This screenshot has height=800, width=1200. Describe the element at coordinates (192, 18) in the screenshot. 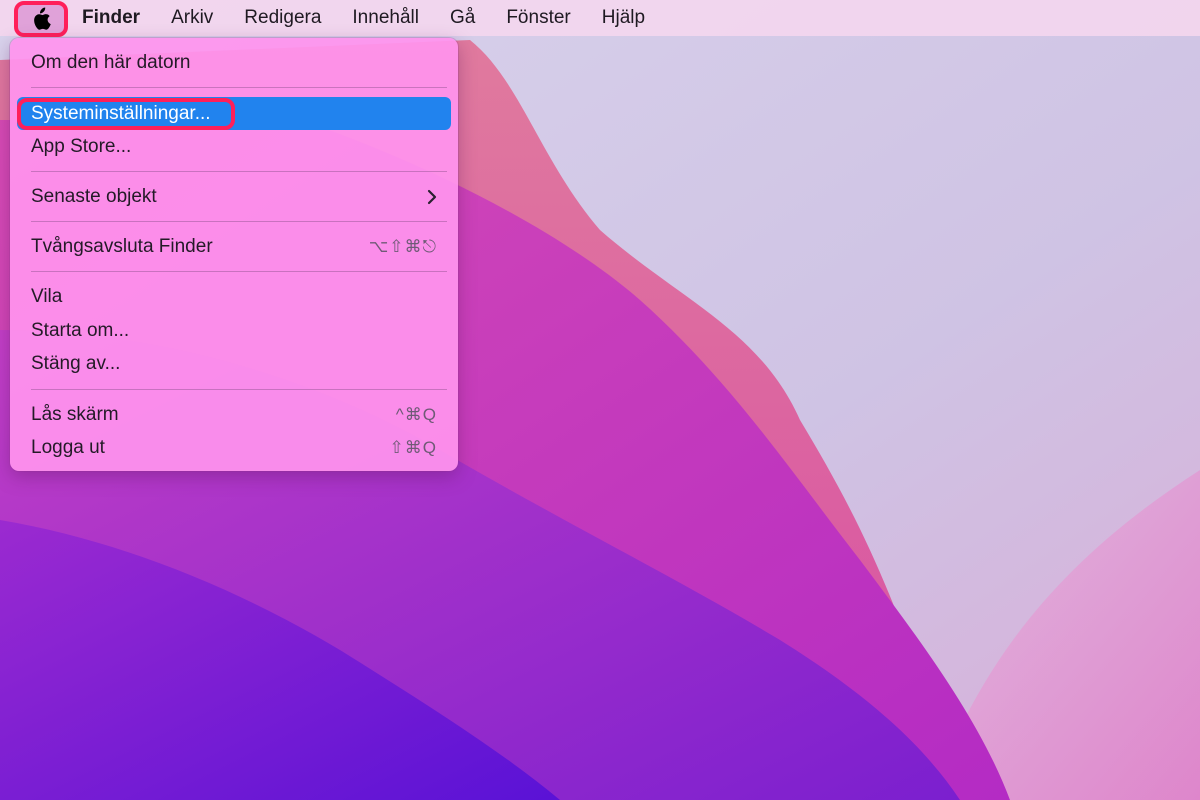

I see `menubar-item-arkiv: Arkiv` at that location.